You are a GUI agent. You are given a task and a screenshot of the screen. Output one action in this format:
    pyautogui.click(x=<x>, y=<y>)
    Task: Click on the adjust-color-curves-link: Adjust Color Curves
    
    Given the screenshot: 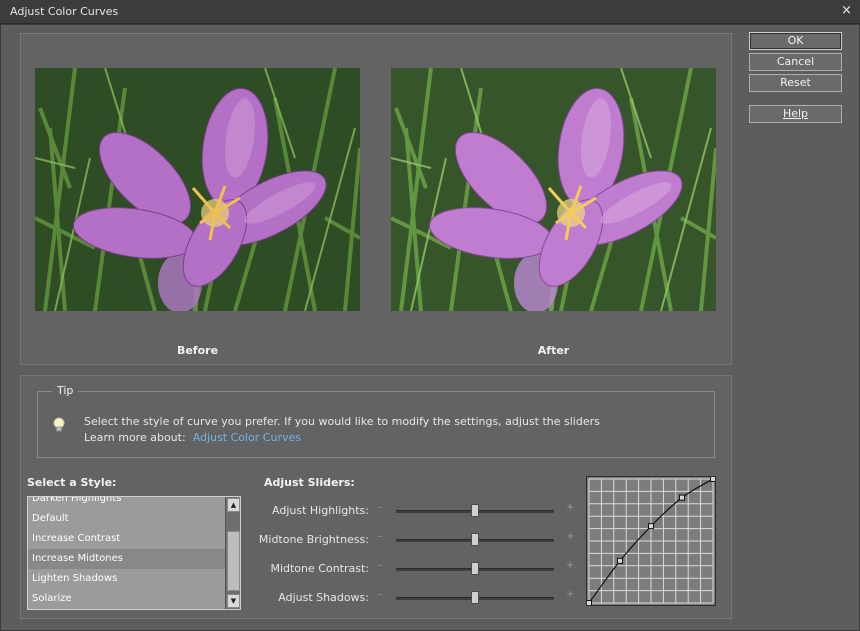 What is the action you would take?
    pyautogui.click(x=247, y=437)
    